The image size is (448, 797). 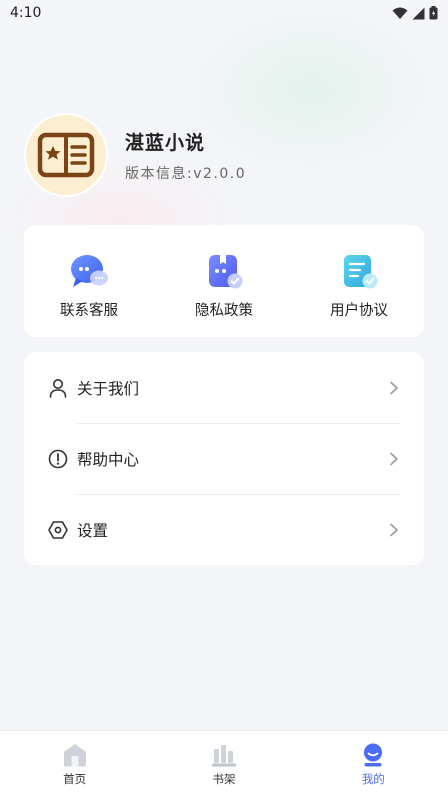 I want to click on signal-icon, so click(x=418, y=13).